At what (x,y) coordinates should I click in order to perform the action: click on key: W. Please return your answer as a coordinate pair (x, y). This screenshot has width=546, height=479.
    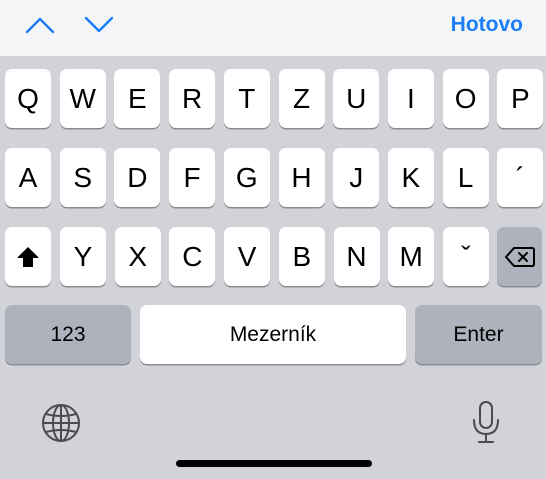
    Looking at the image, I should click on (82, 98).